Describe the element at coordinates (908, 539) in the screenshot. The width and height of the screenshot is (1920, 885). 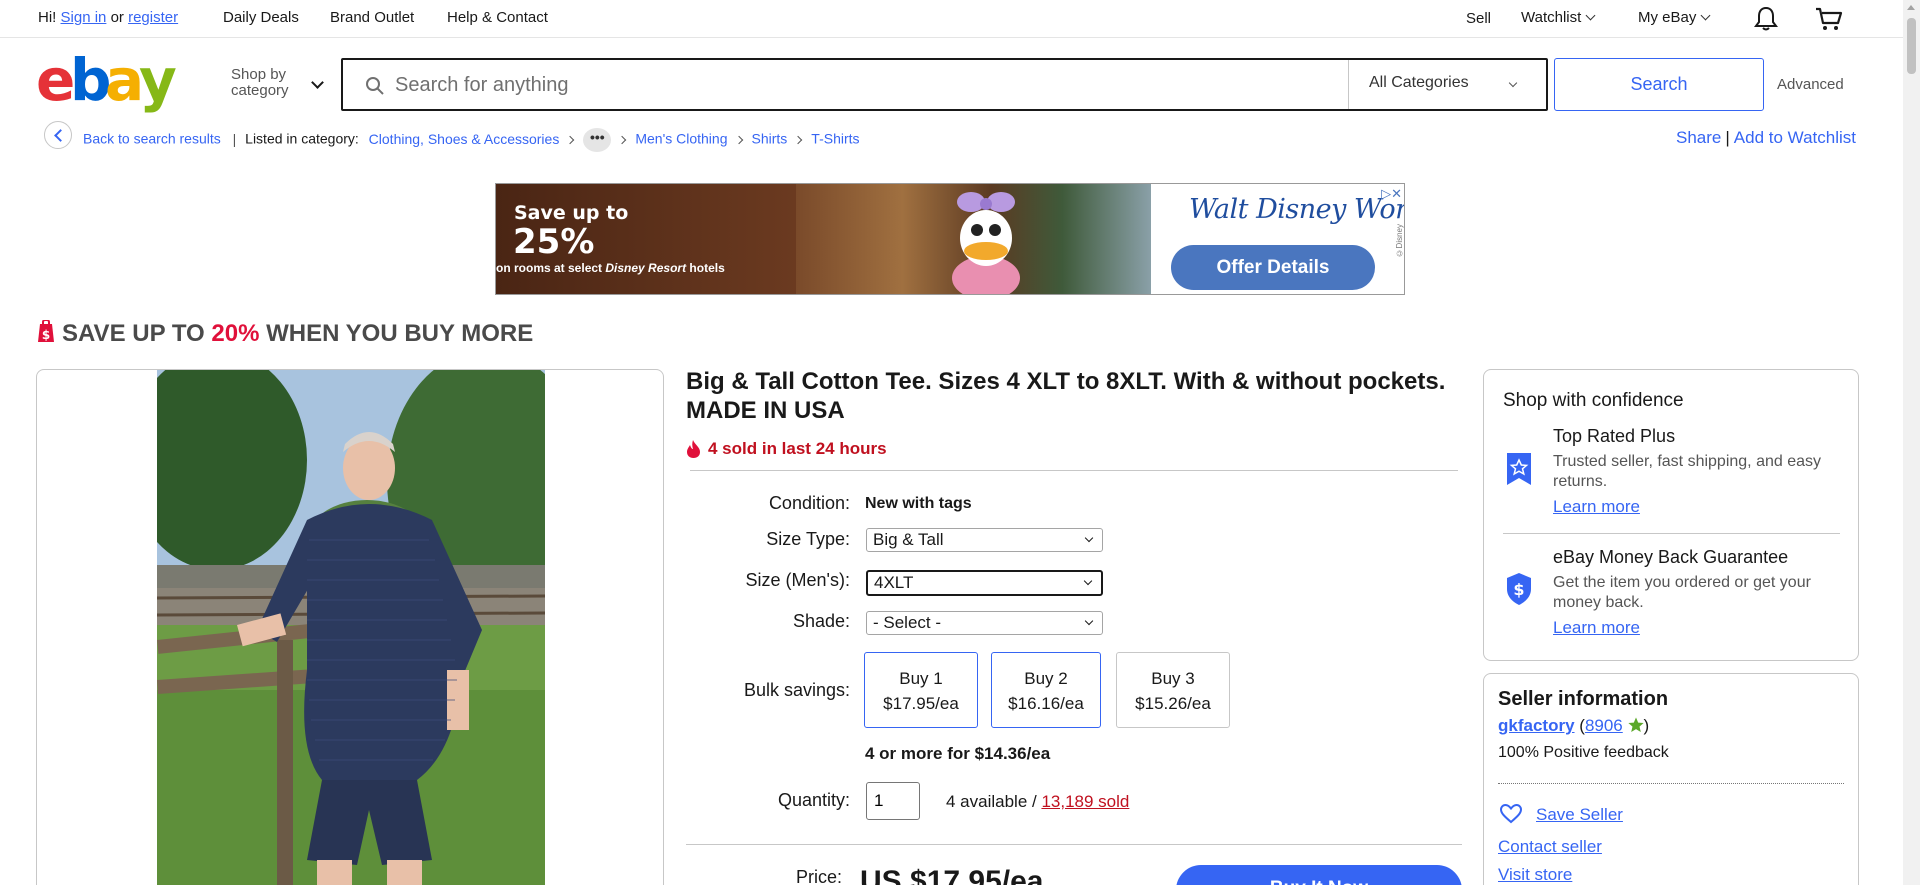
I see `size-type-value: Big & Tall` at that location.